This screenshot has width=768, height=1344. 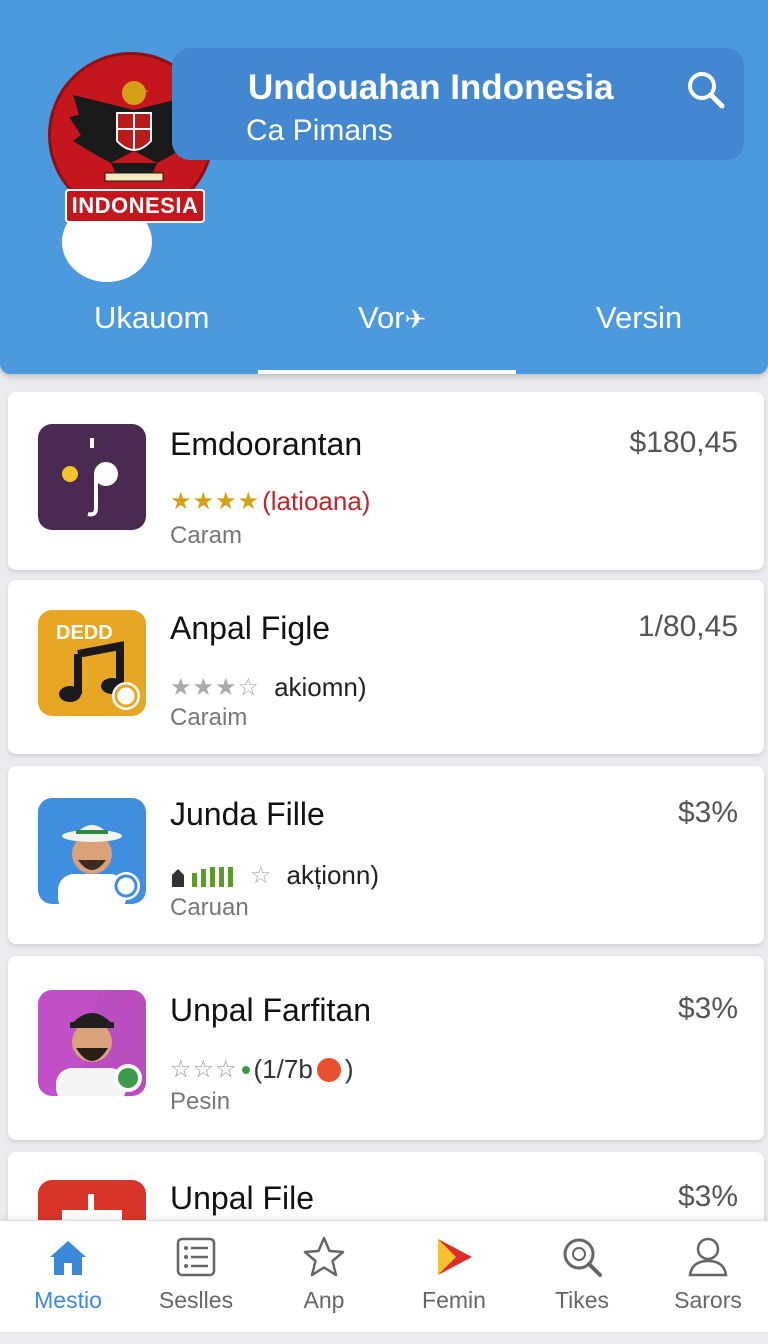 What do you see at coordinates (250, 628) in the screenshot?
I see `app-name: Anpal Figle` at bounding box center [250, 628].